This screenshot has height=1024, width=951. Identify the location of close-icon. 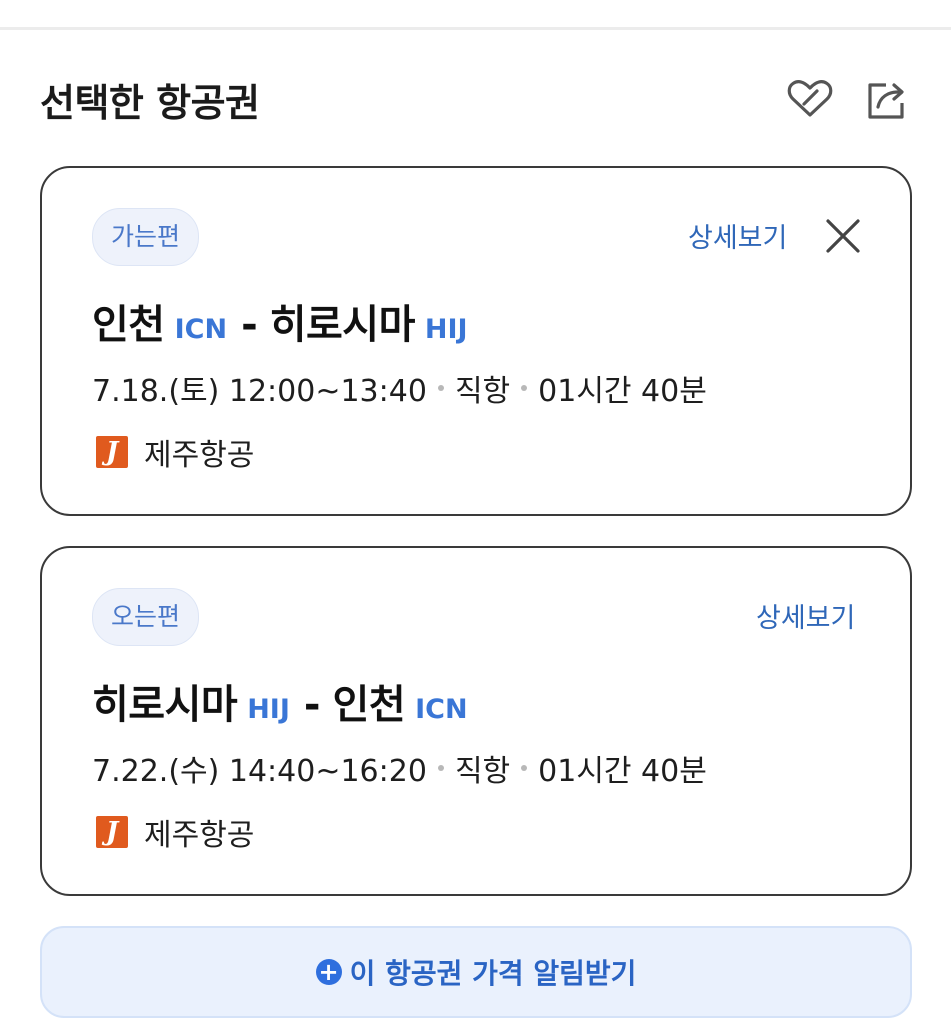
(843, 236).